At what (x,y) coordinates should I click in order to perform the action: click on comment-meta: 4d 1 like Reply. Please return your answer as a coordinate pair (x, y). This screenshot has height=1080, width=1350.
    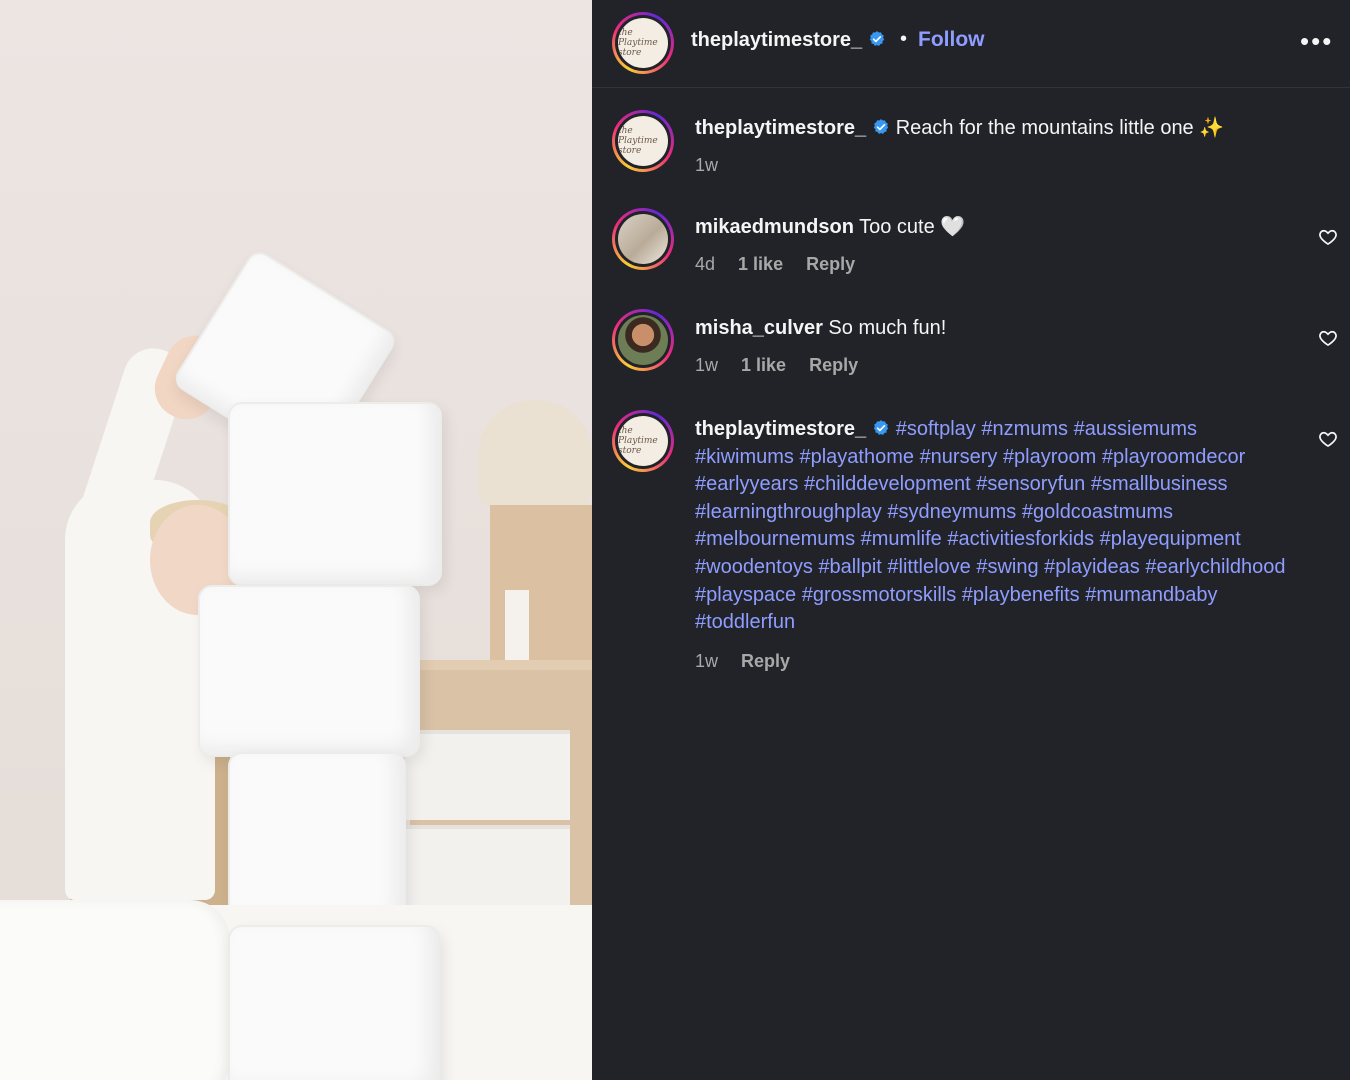
    Looking at the image, I should click on (784, 264).